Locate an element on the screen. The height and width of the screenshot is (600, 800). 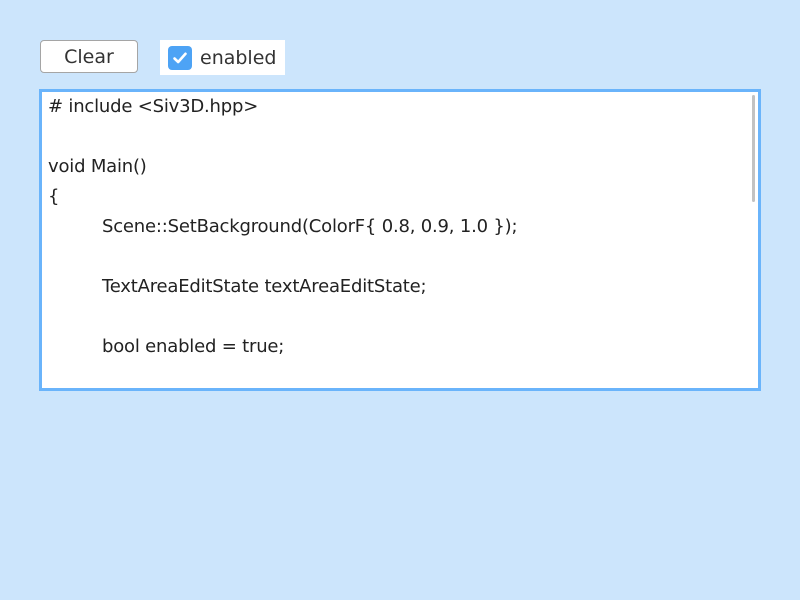
checkmark-icon is located at coordinates (180, 57).